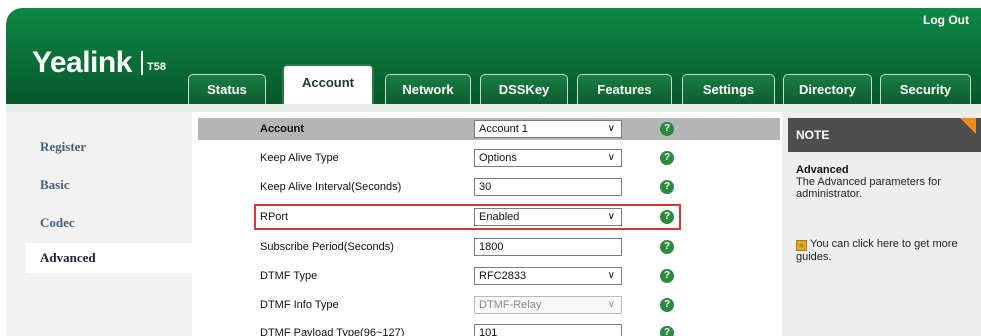 The image size is (981, 336). Describe the element at coordinates (328, 84) in the screenshot. I see `tab-account: Account` at that location.